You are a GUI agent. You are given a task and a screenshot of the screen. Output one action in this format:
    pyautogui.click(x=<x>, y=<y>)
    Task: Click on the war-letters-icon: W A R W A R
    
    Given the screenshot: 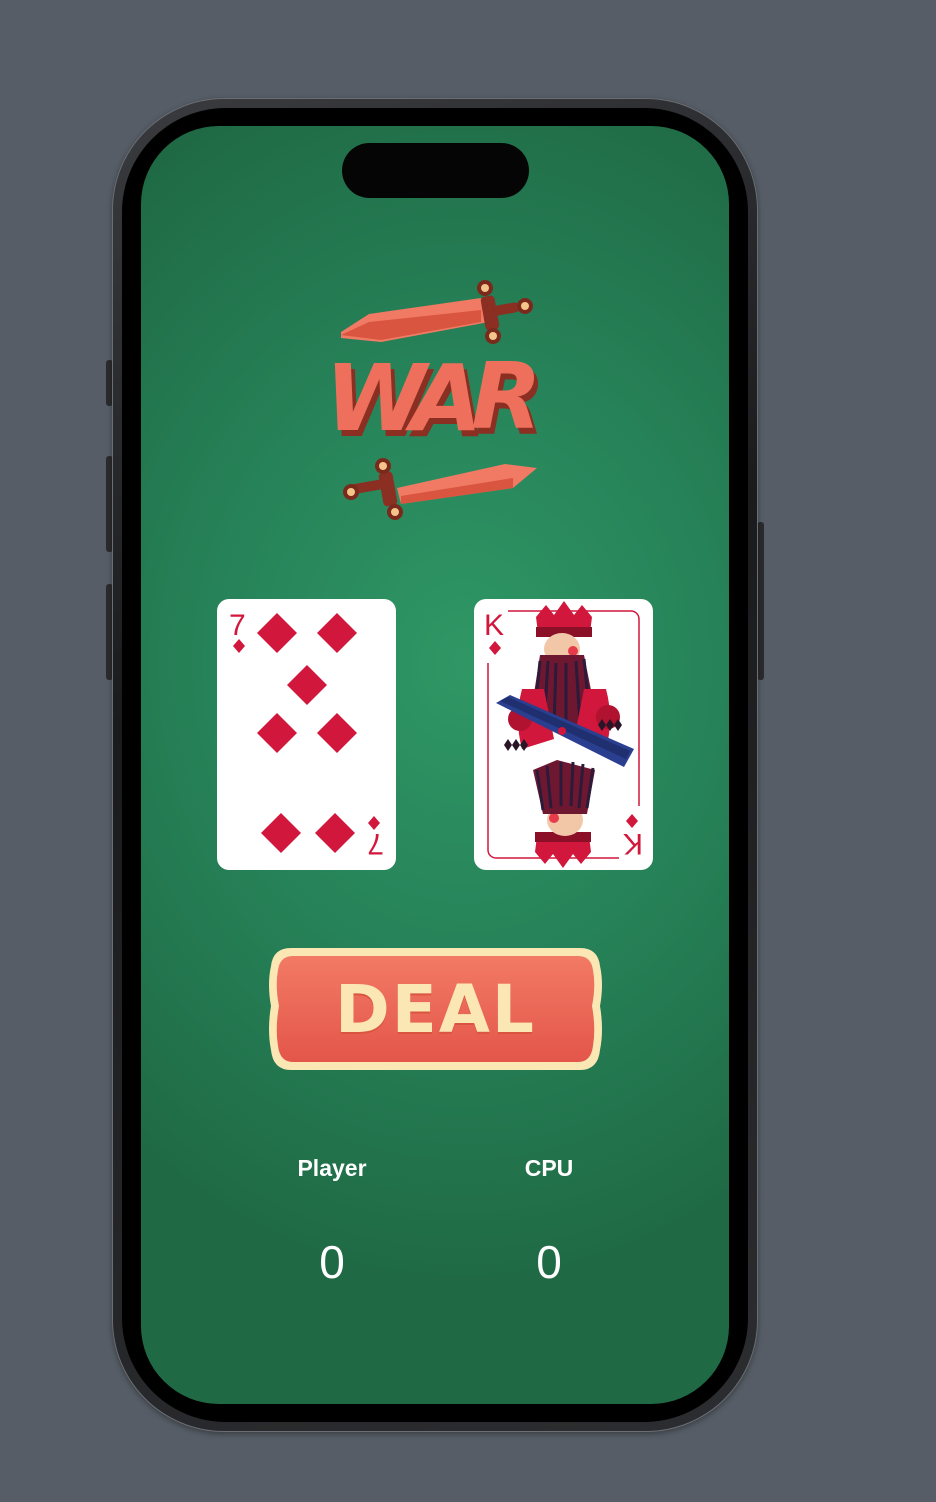 What is the action you would take?
    pyautogui.click(x=435, y=400)
    